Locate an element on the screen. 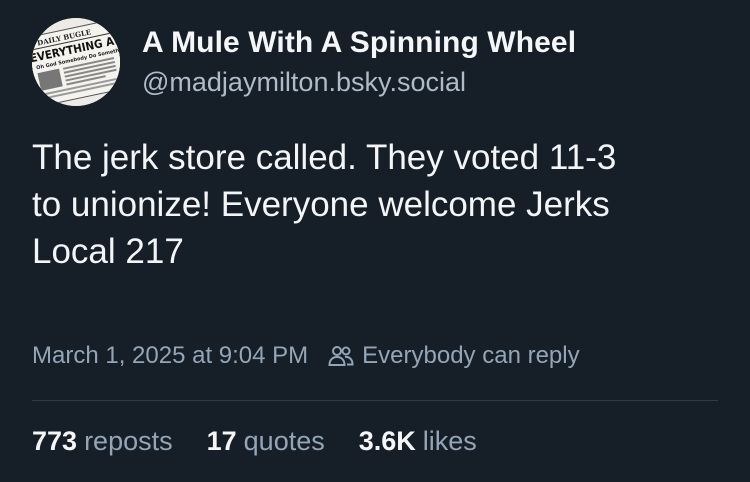 The image size is (750, 482). reposts-stat: 773 reposts is located at coordinates (102, 441).